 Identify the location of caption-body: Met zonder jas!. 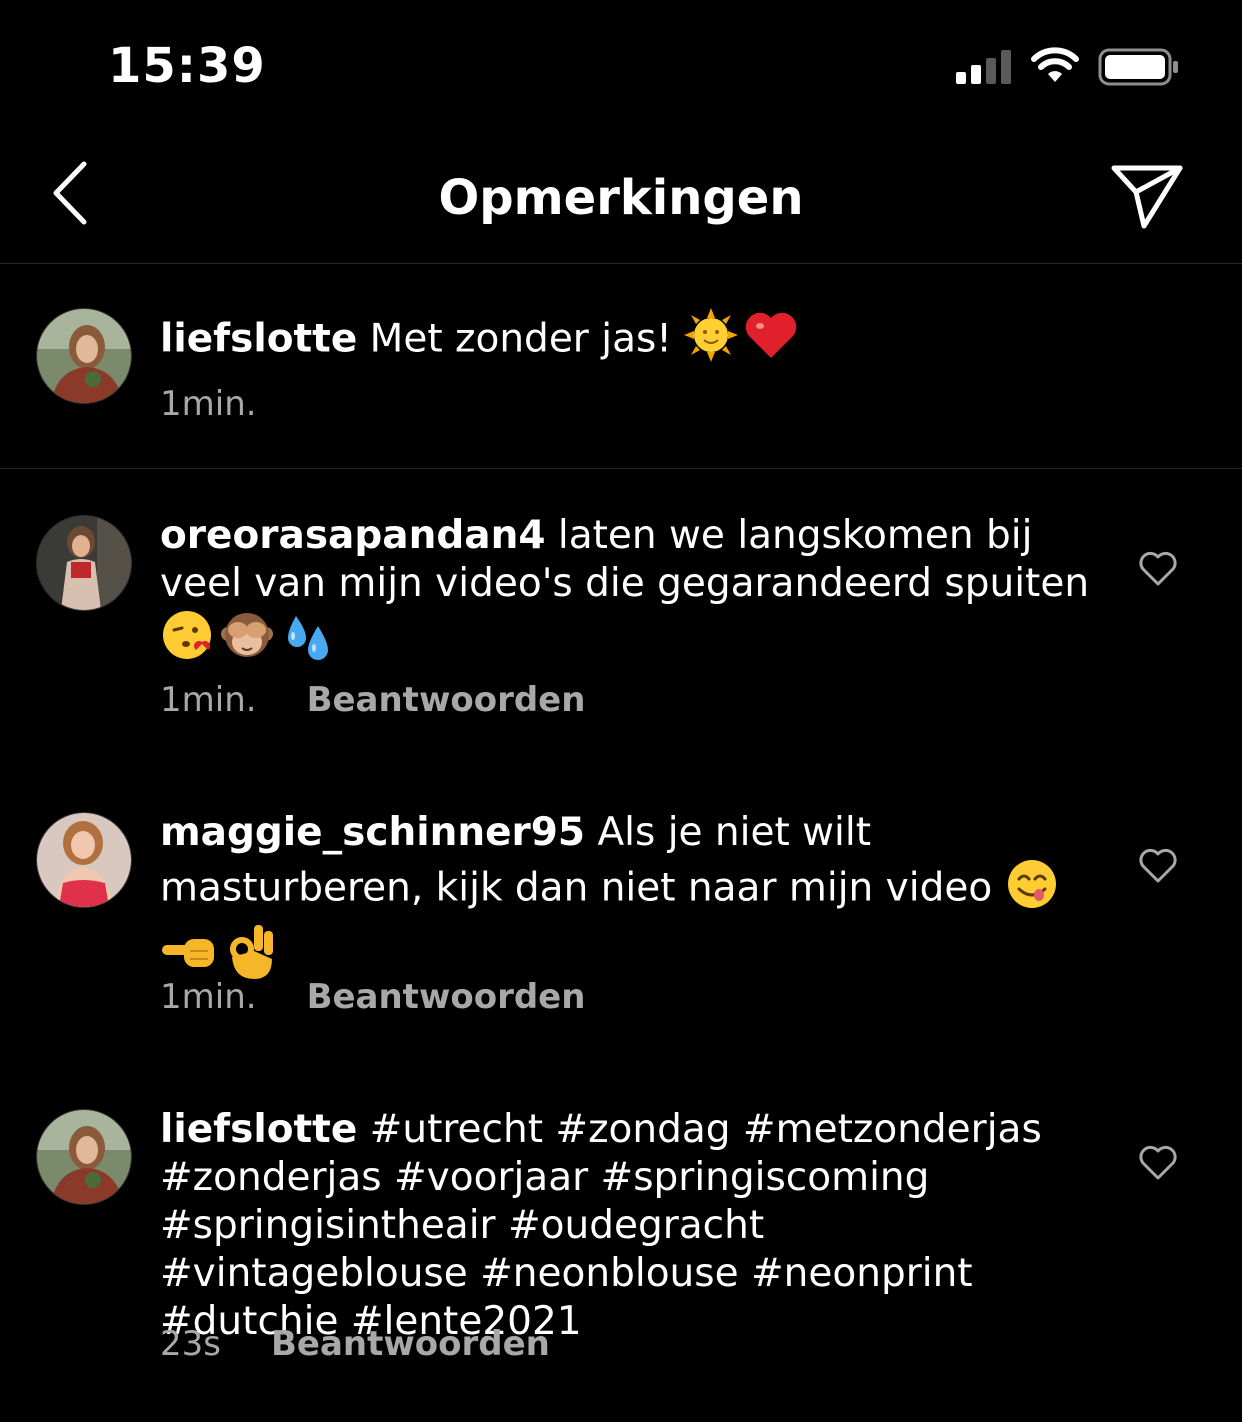
(521, 339).